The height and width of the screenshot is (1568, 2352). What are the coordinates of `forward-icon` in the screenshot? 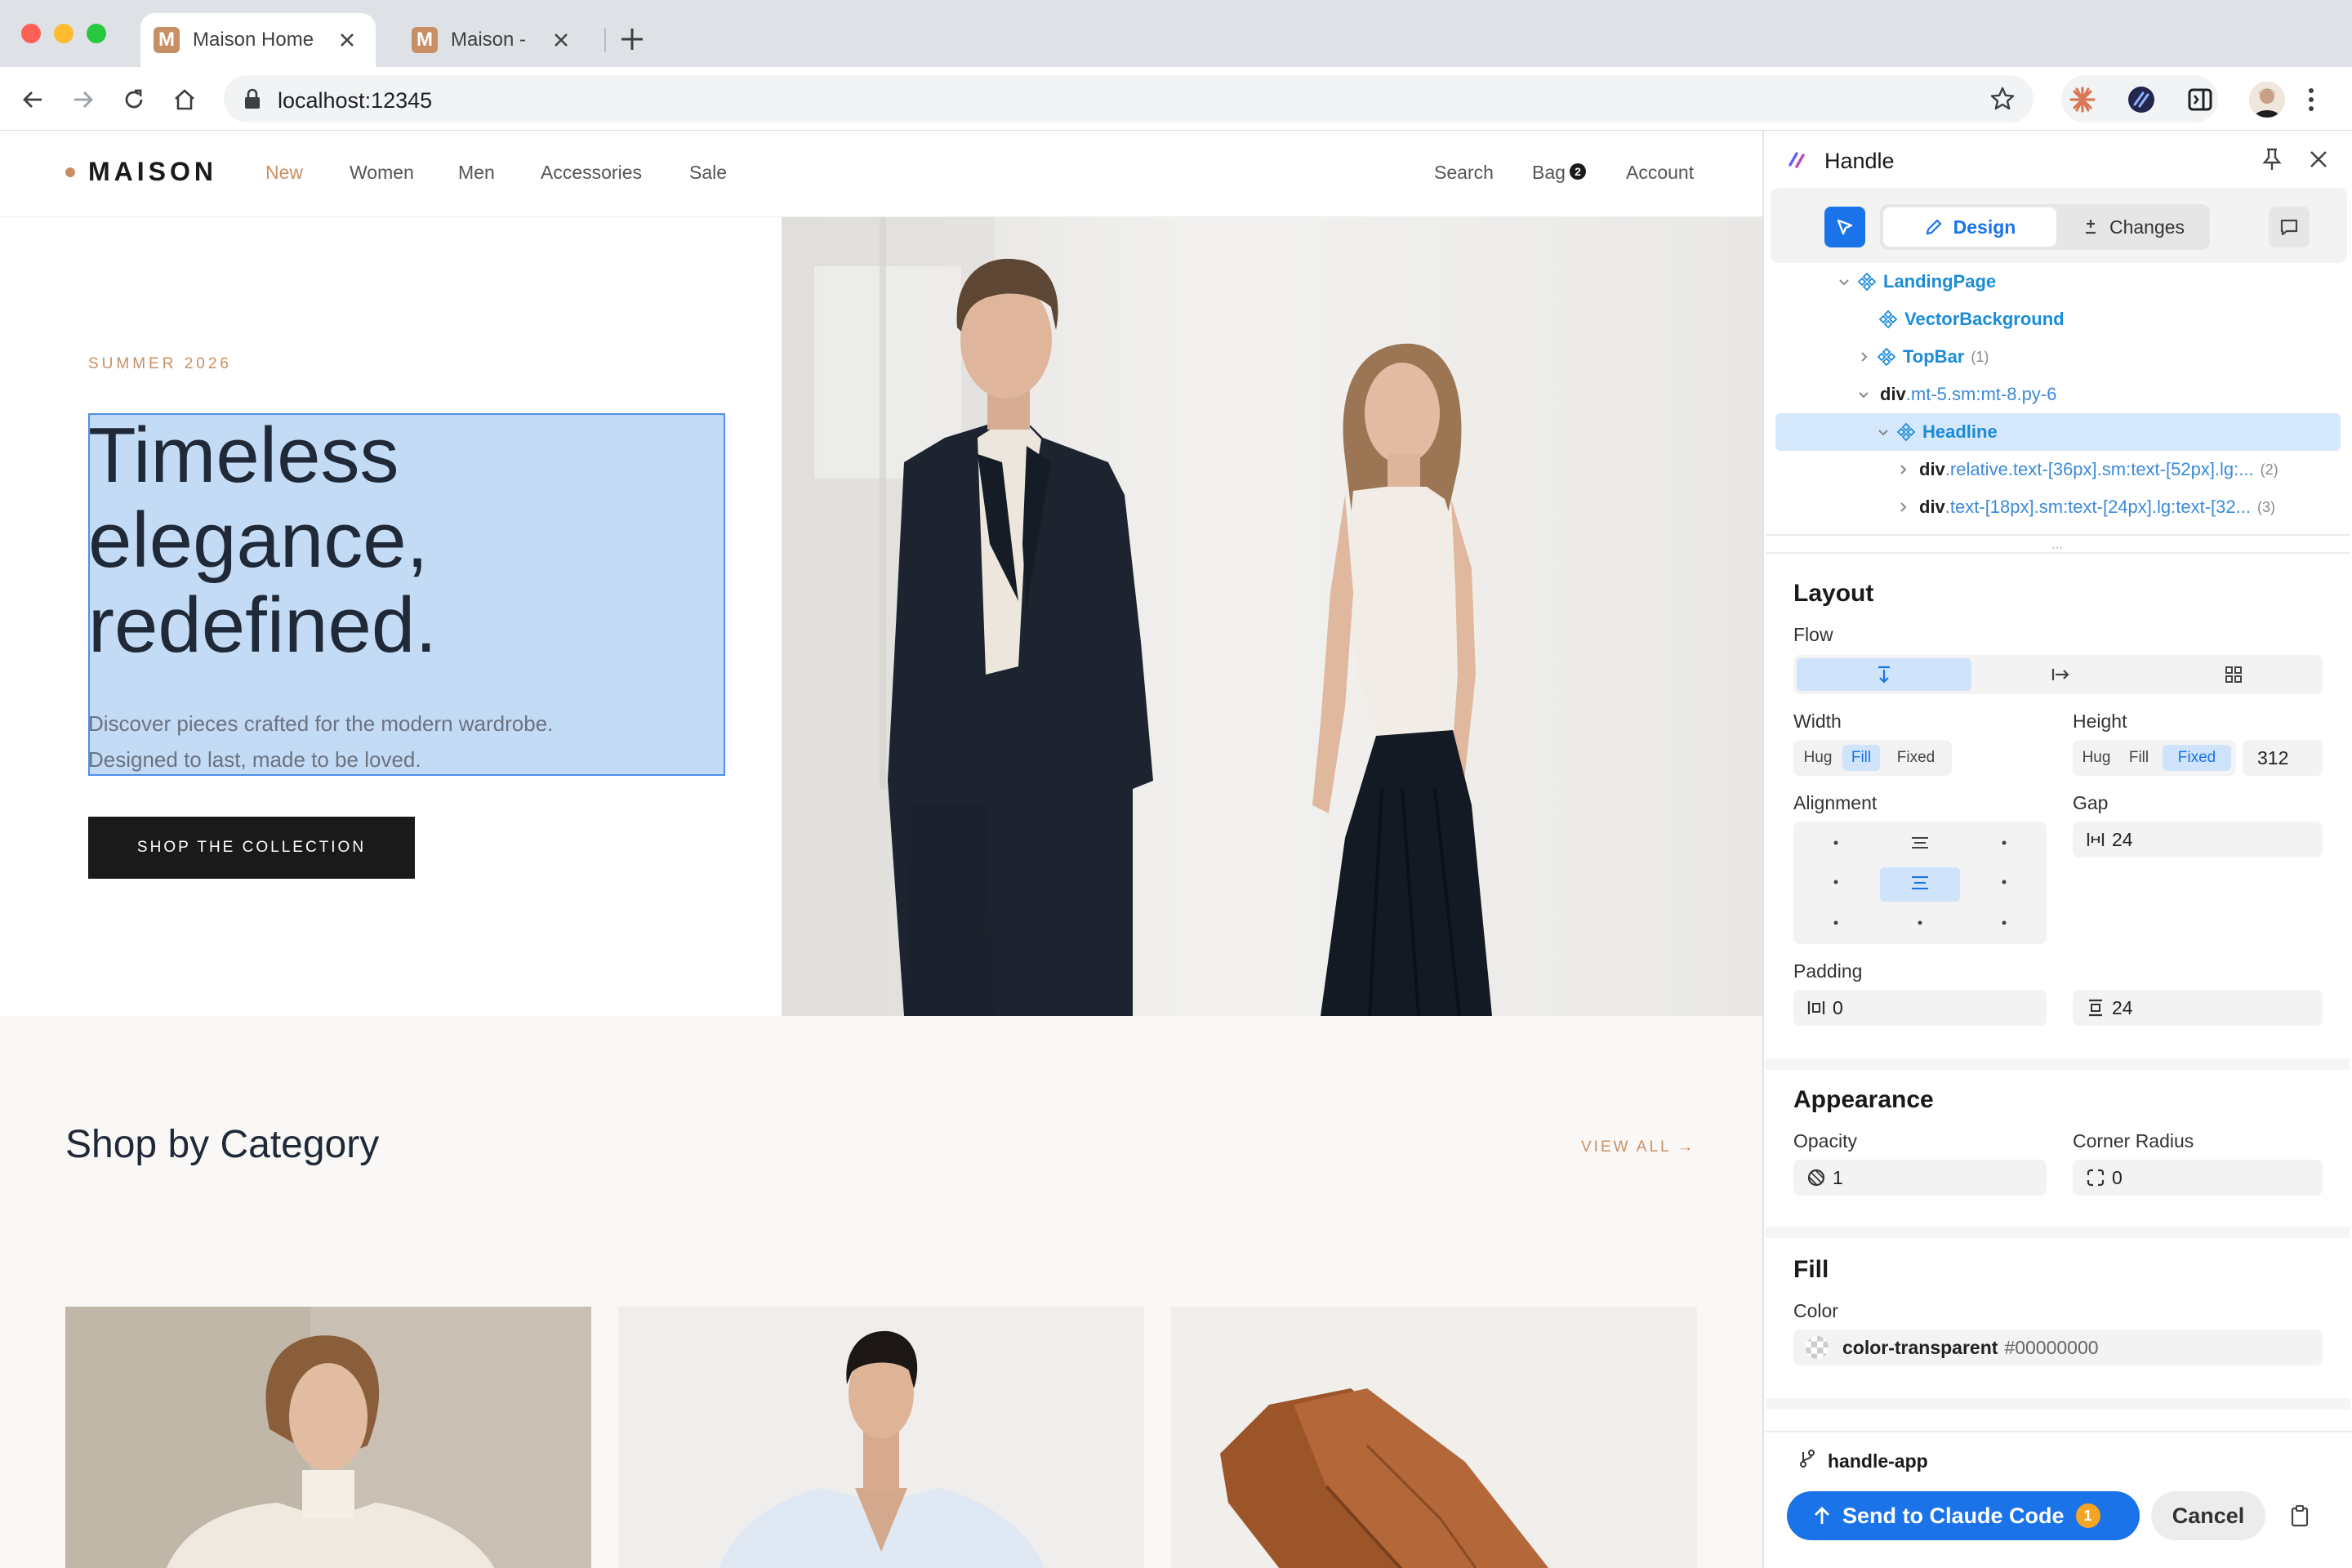 It's located at (83, 99).